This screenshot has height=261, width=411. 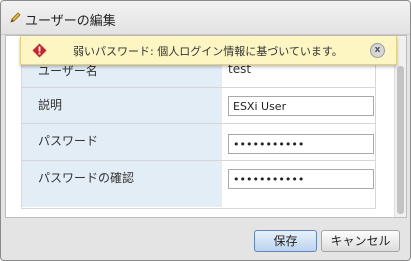 What do you see at coordinates (301, 106) in the screenshot?
I see `description-input` at bounding box center [301, 106].